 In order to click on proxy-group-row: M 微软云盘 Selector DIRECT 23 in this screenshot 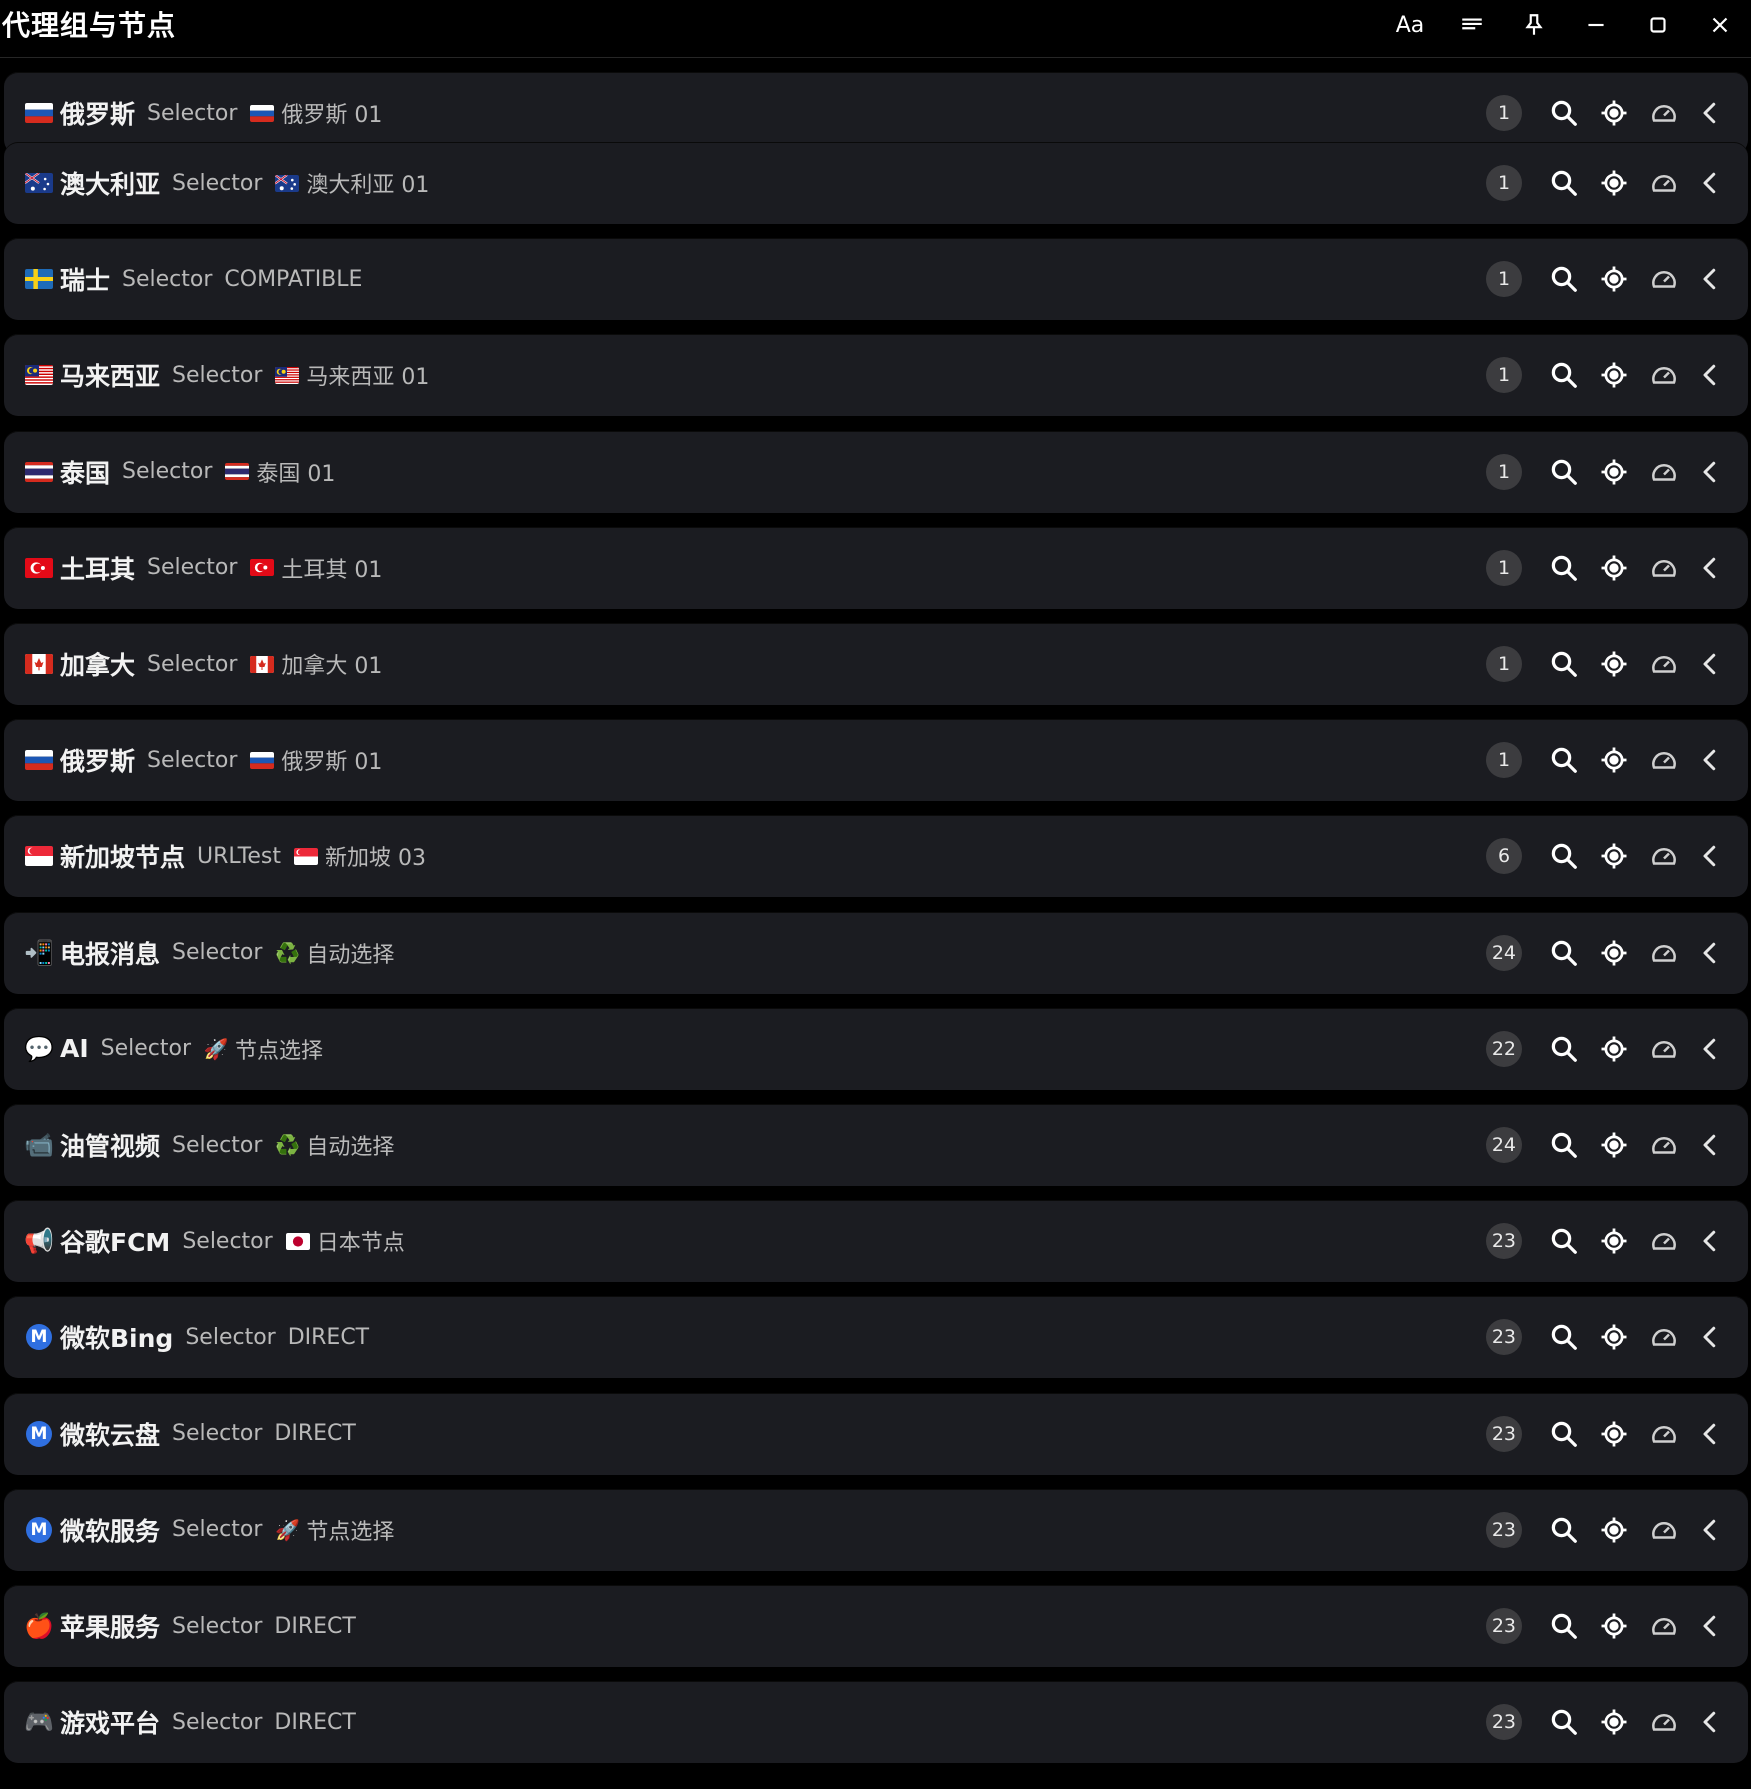, I will do `click(876, 1433)`.